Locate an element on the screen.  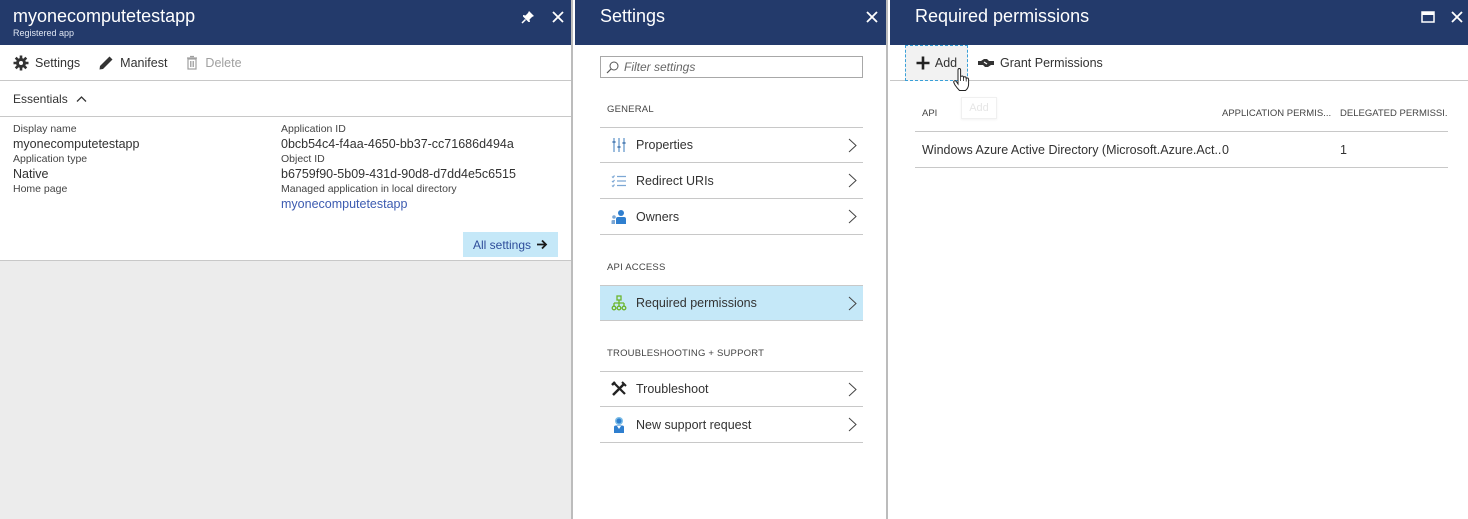
application-type-value: Native is located at coordinates (31, 174).